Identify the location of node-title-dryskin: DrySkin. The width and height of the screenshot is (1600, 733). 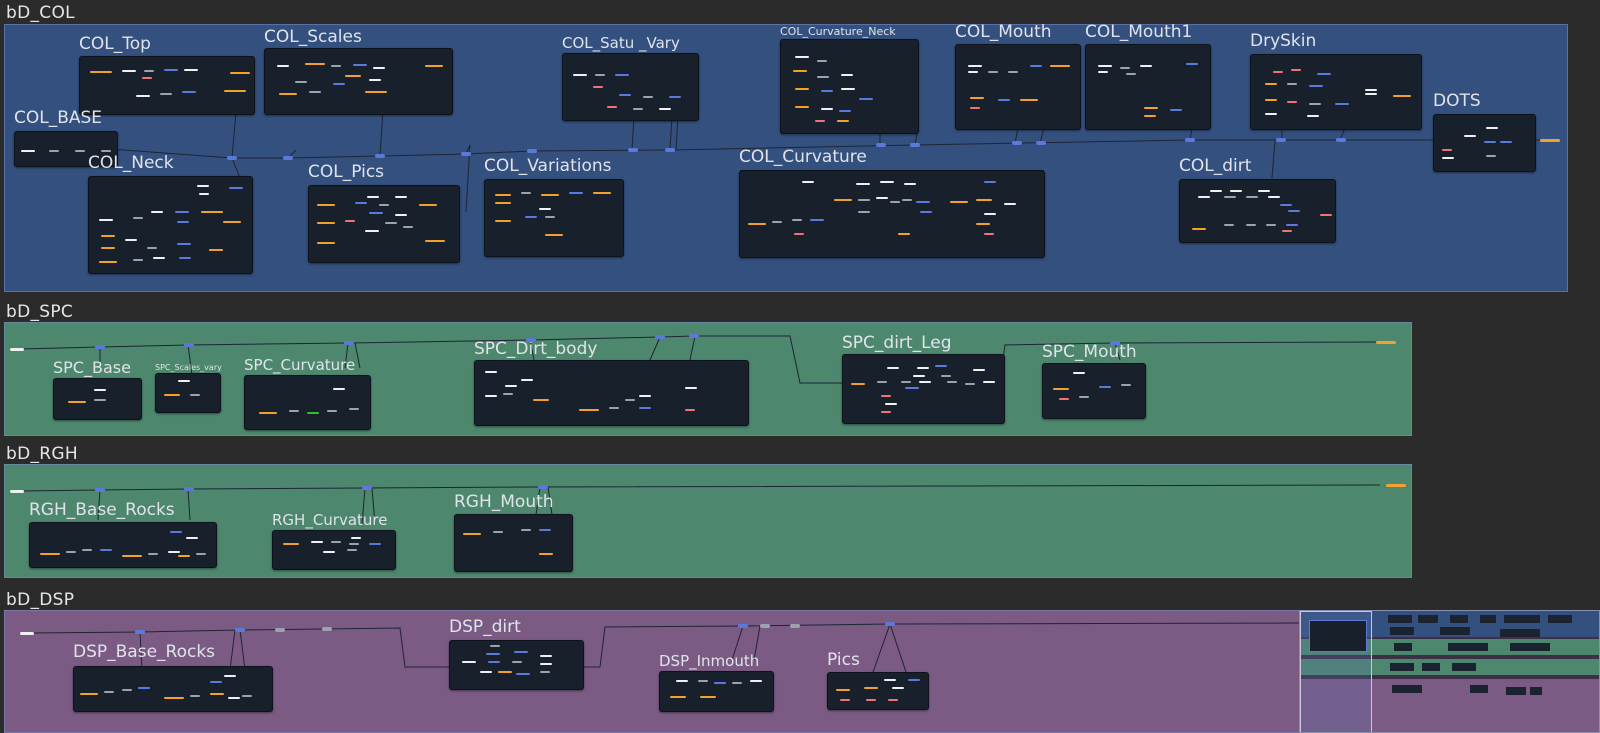
(1283, 41).